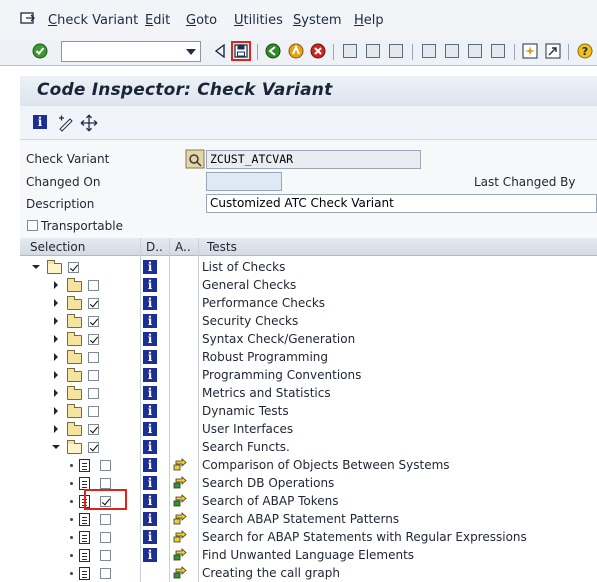 This screenshot has width=597, height=582. Describe the element at coordinates (258, 20) in the screenshot. I see `menu-utilities: Utilities` at that location.